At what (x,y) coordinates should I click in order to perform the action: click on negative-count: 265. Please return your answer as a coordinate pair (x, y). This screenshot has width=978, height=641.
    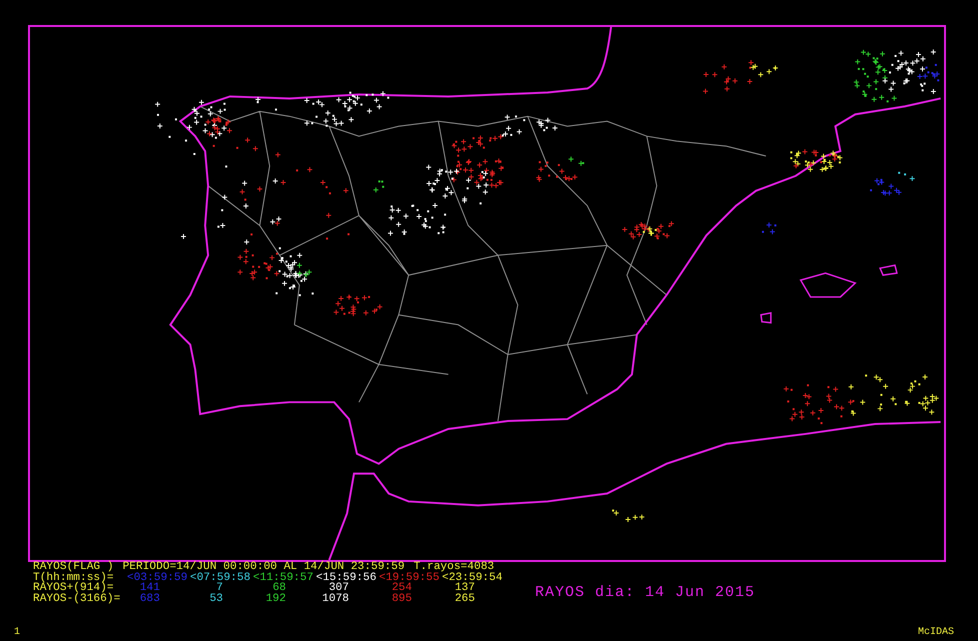
    Looking at the image, I should click on (465, 599).